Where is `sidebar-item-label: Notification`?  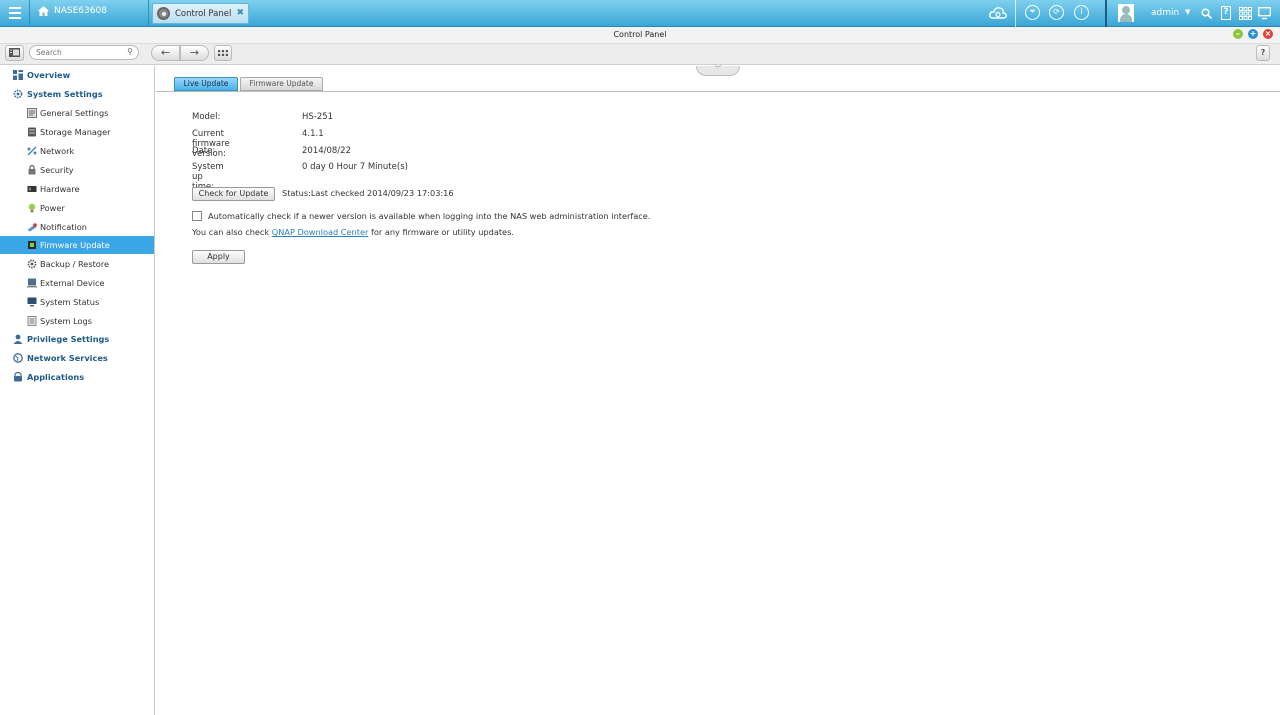
sidebar-item-label: Notification is located at coordinates (63, 227).